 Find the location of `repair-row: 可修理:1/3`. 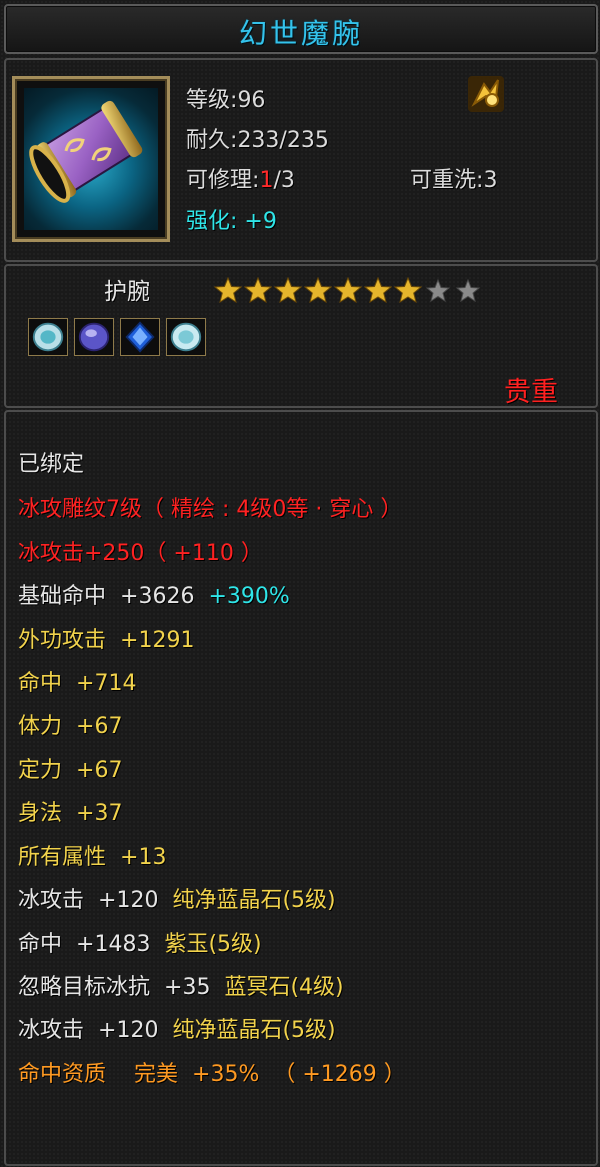

repair-row: 可修理:1/3 is located at coordinates (240, 180).